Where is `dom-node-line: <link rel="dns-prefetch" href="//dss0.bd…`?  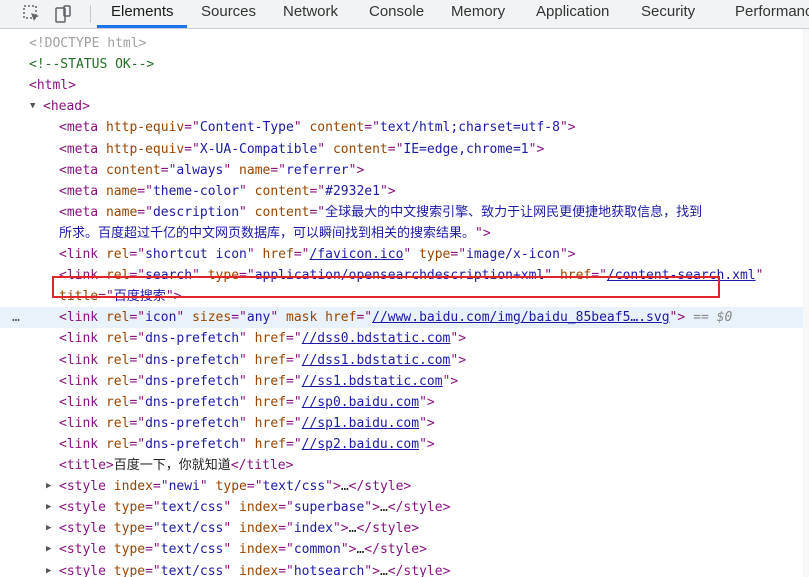
dom-node-line: <link rel="dns-prefetch" href="//dss0.bd… is located at coordinates (404, 338).